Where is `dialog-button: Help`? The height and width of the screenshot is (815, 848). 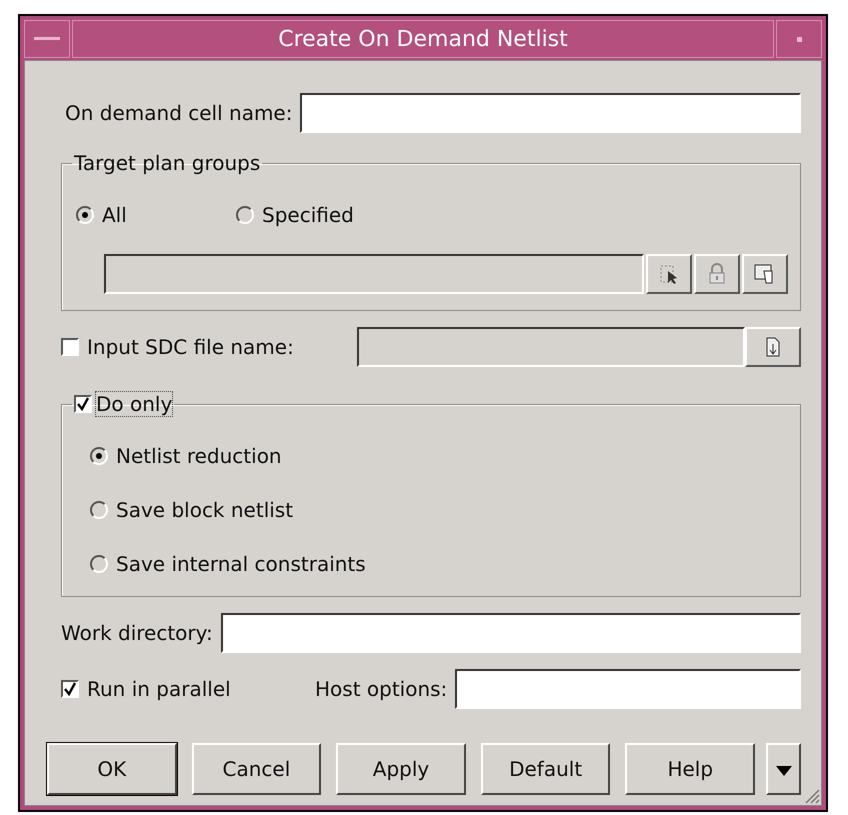
dialog-button: Help is located at coordinates (690, 769).